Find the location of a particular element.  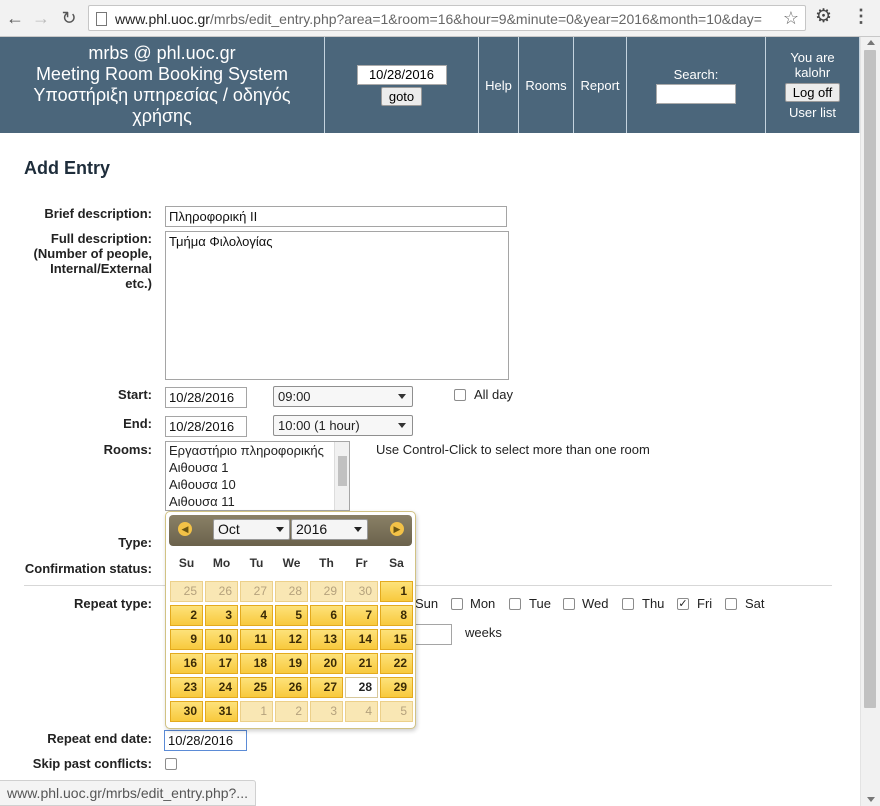

weeks-label: weeks is located at coordinates (483, 632).